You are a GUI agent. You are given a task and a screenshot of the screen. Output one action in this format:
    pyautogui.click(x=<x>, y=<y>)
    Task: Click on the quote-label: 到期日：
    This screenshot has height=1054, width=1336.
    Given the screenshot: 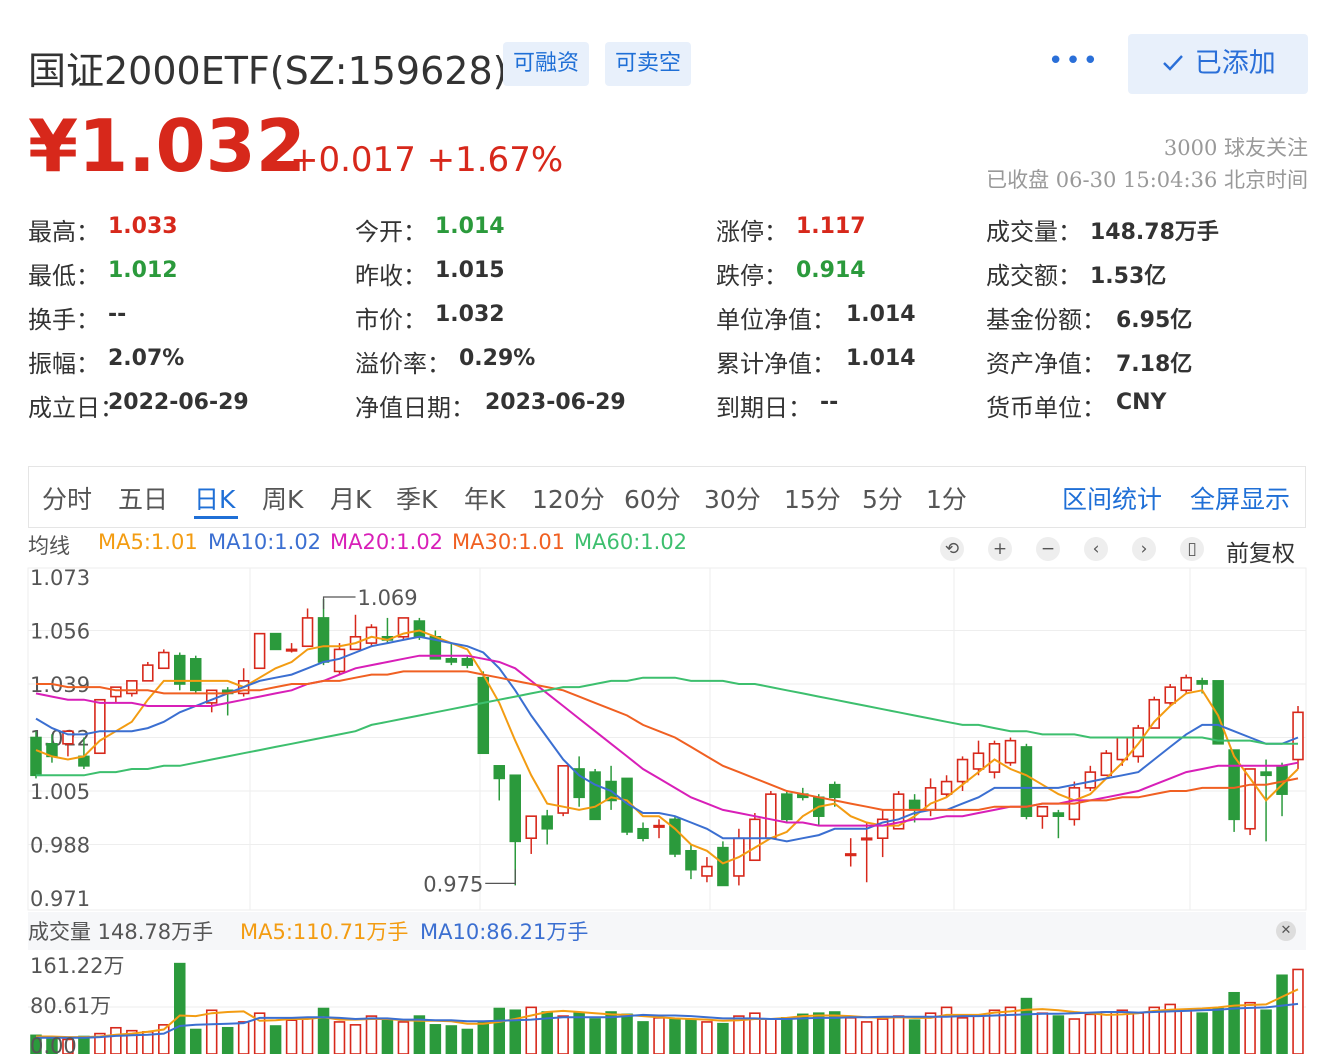 What is the action you would take?
    pyautogui.click(x=764, y=408)
    